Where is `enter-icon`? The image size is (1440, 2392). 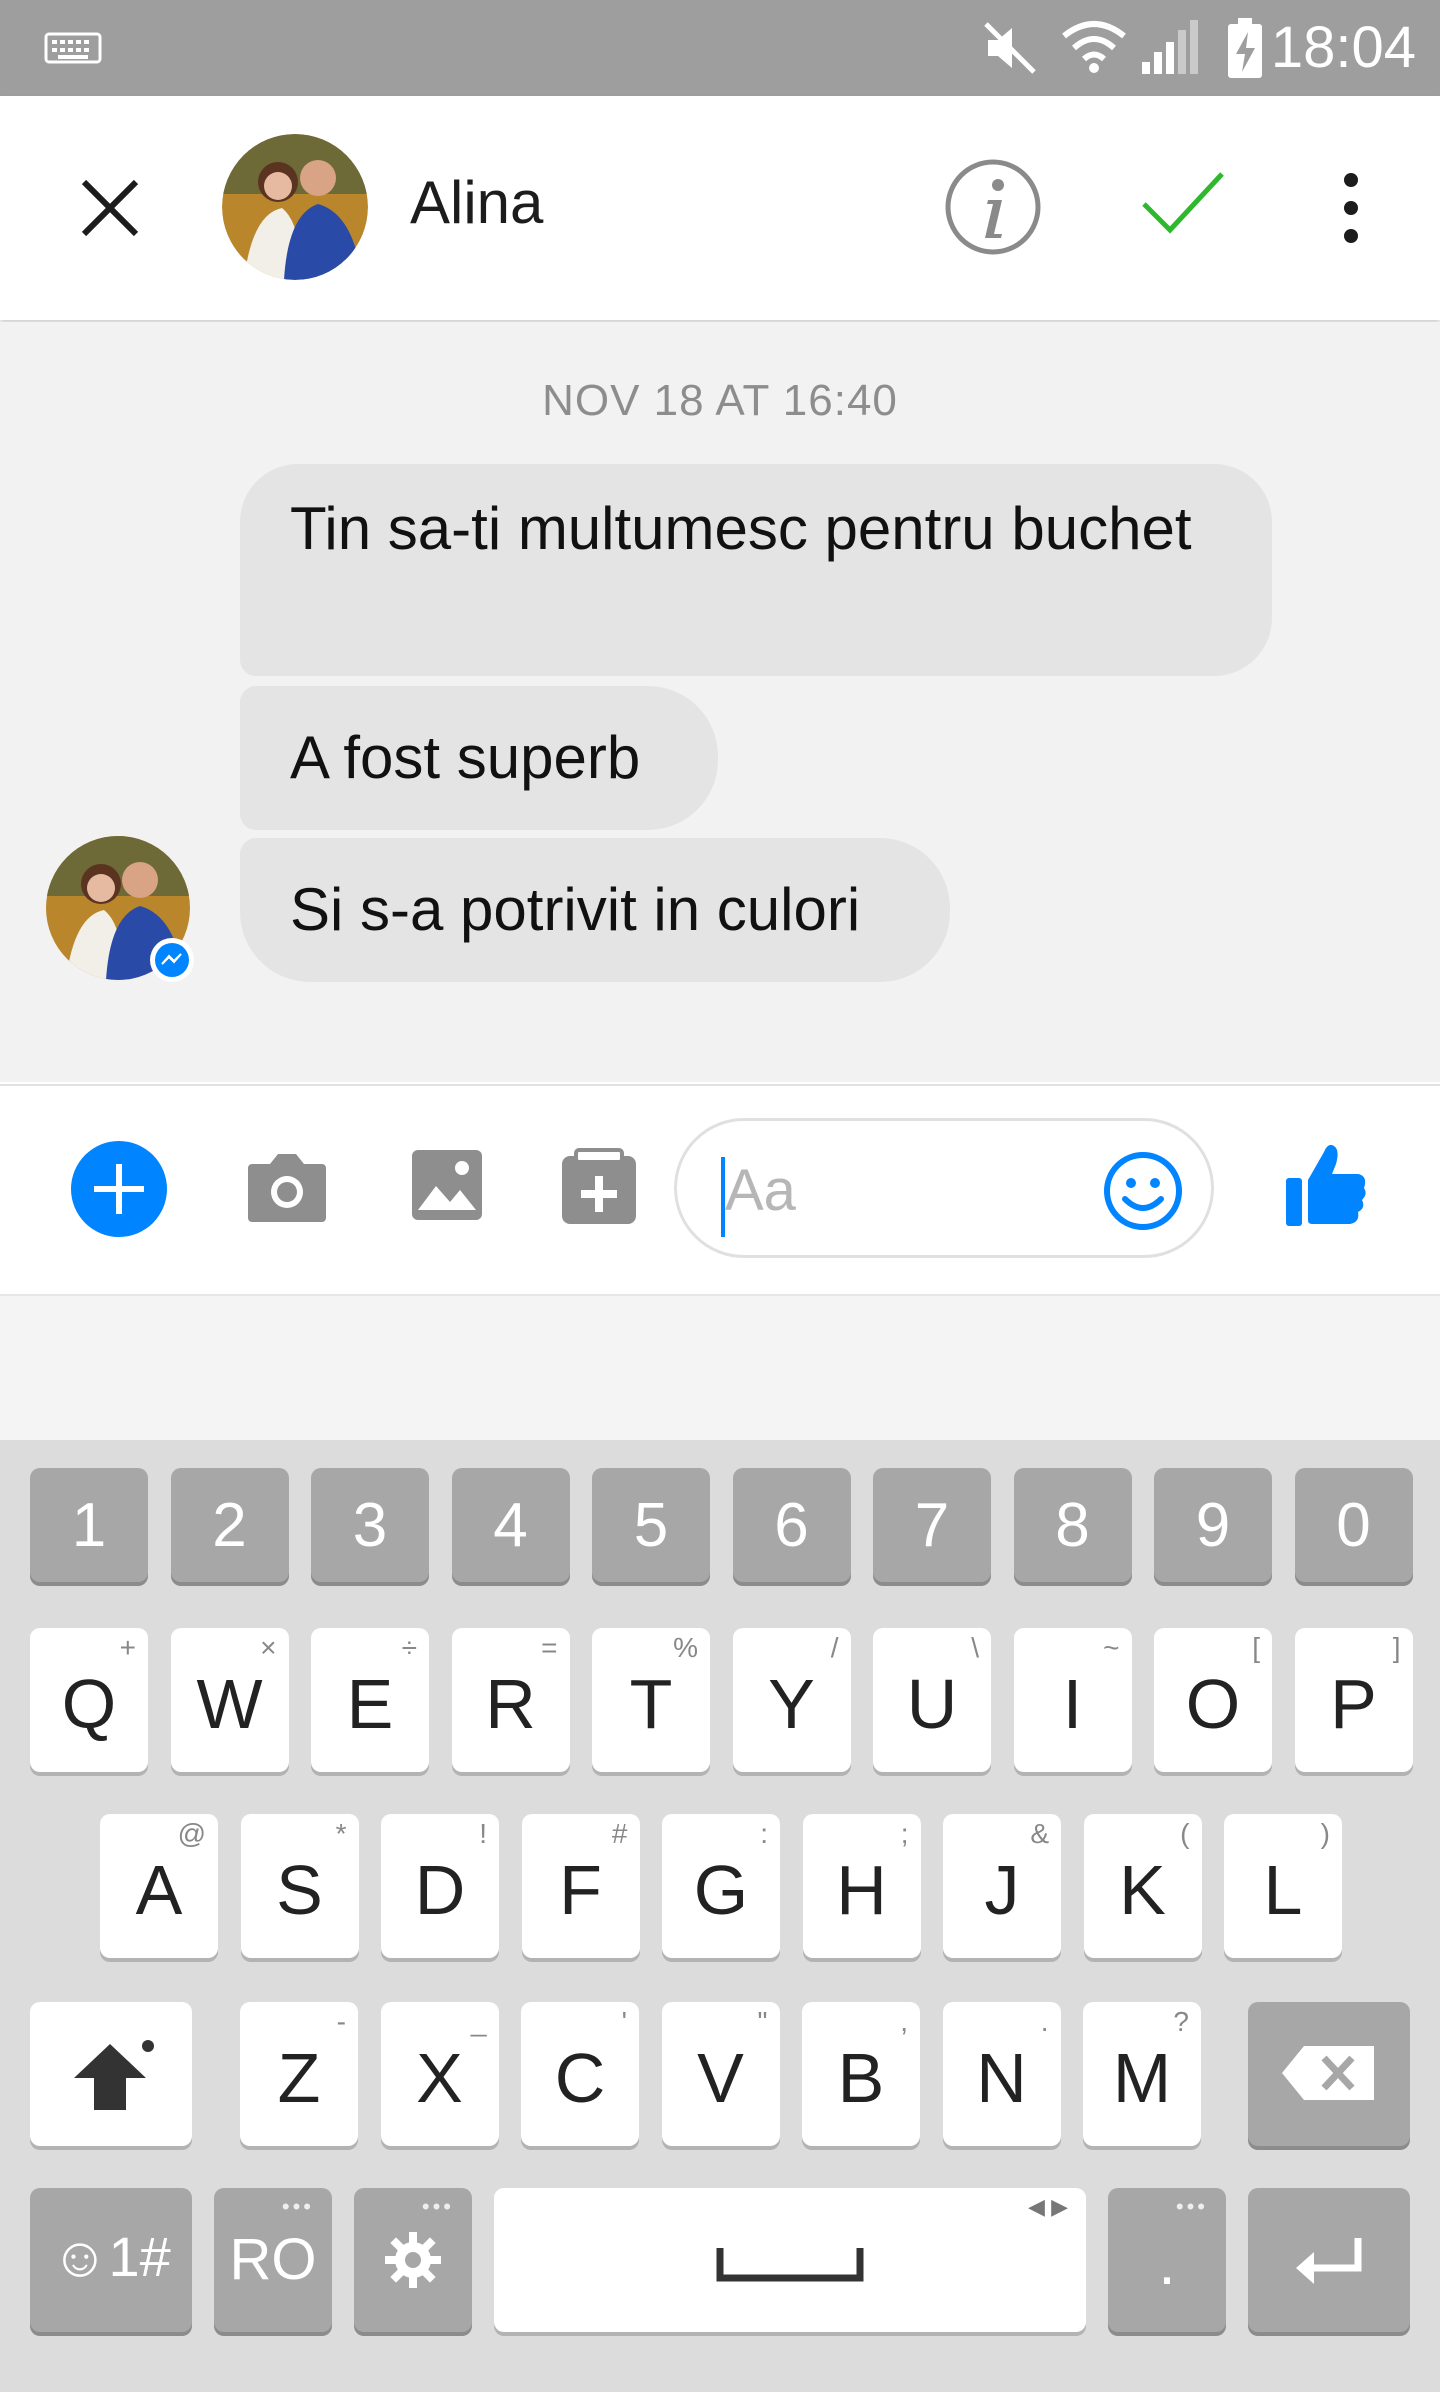 enter-icon is located at coordinates (1329, 2261).